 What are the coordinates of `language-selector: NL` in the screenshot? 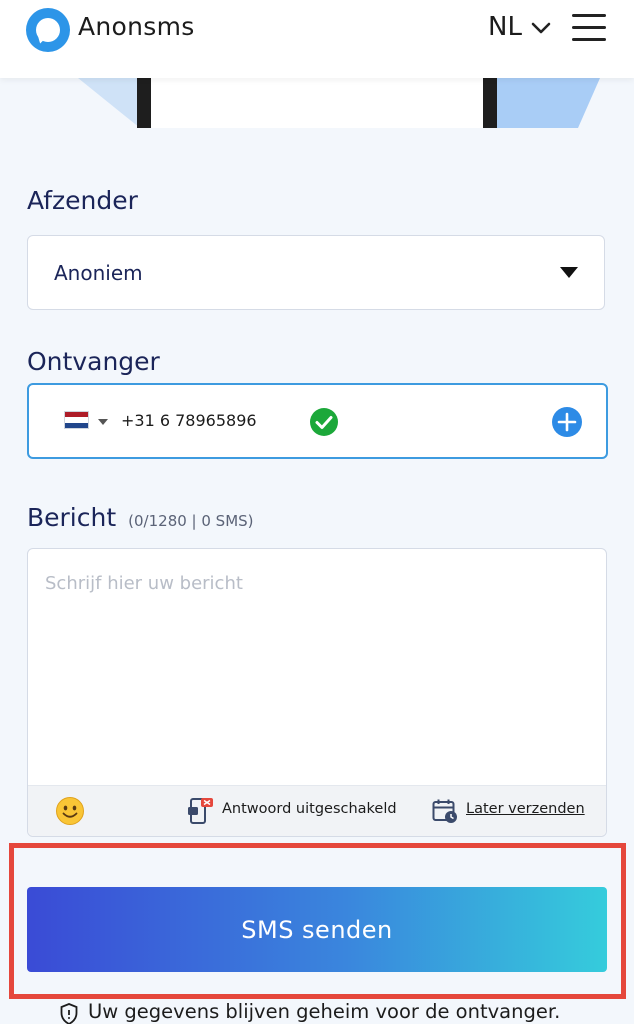 It's located at (505, 27).